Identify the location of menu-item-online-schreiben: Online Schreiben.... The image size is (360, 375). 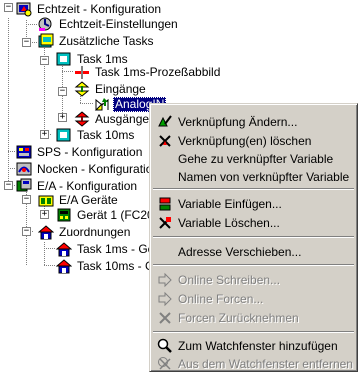
(254, 279).